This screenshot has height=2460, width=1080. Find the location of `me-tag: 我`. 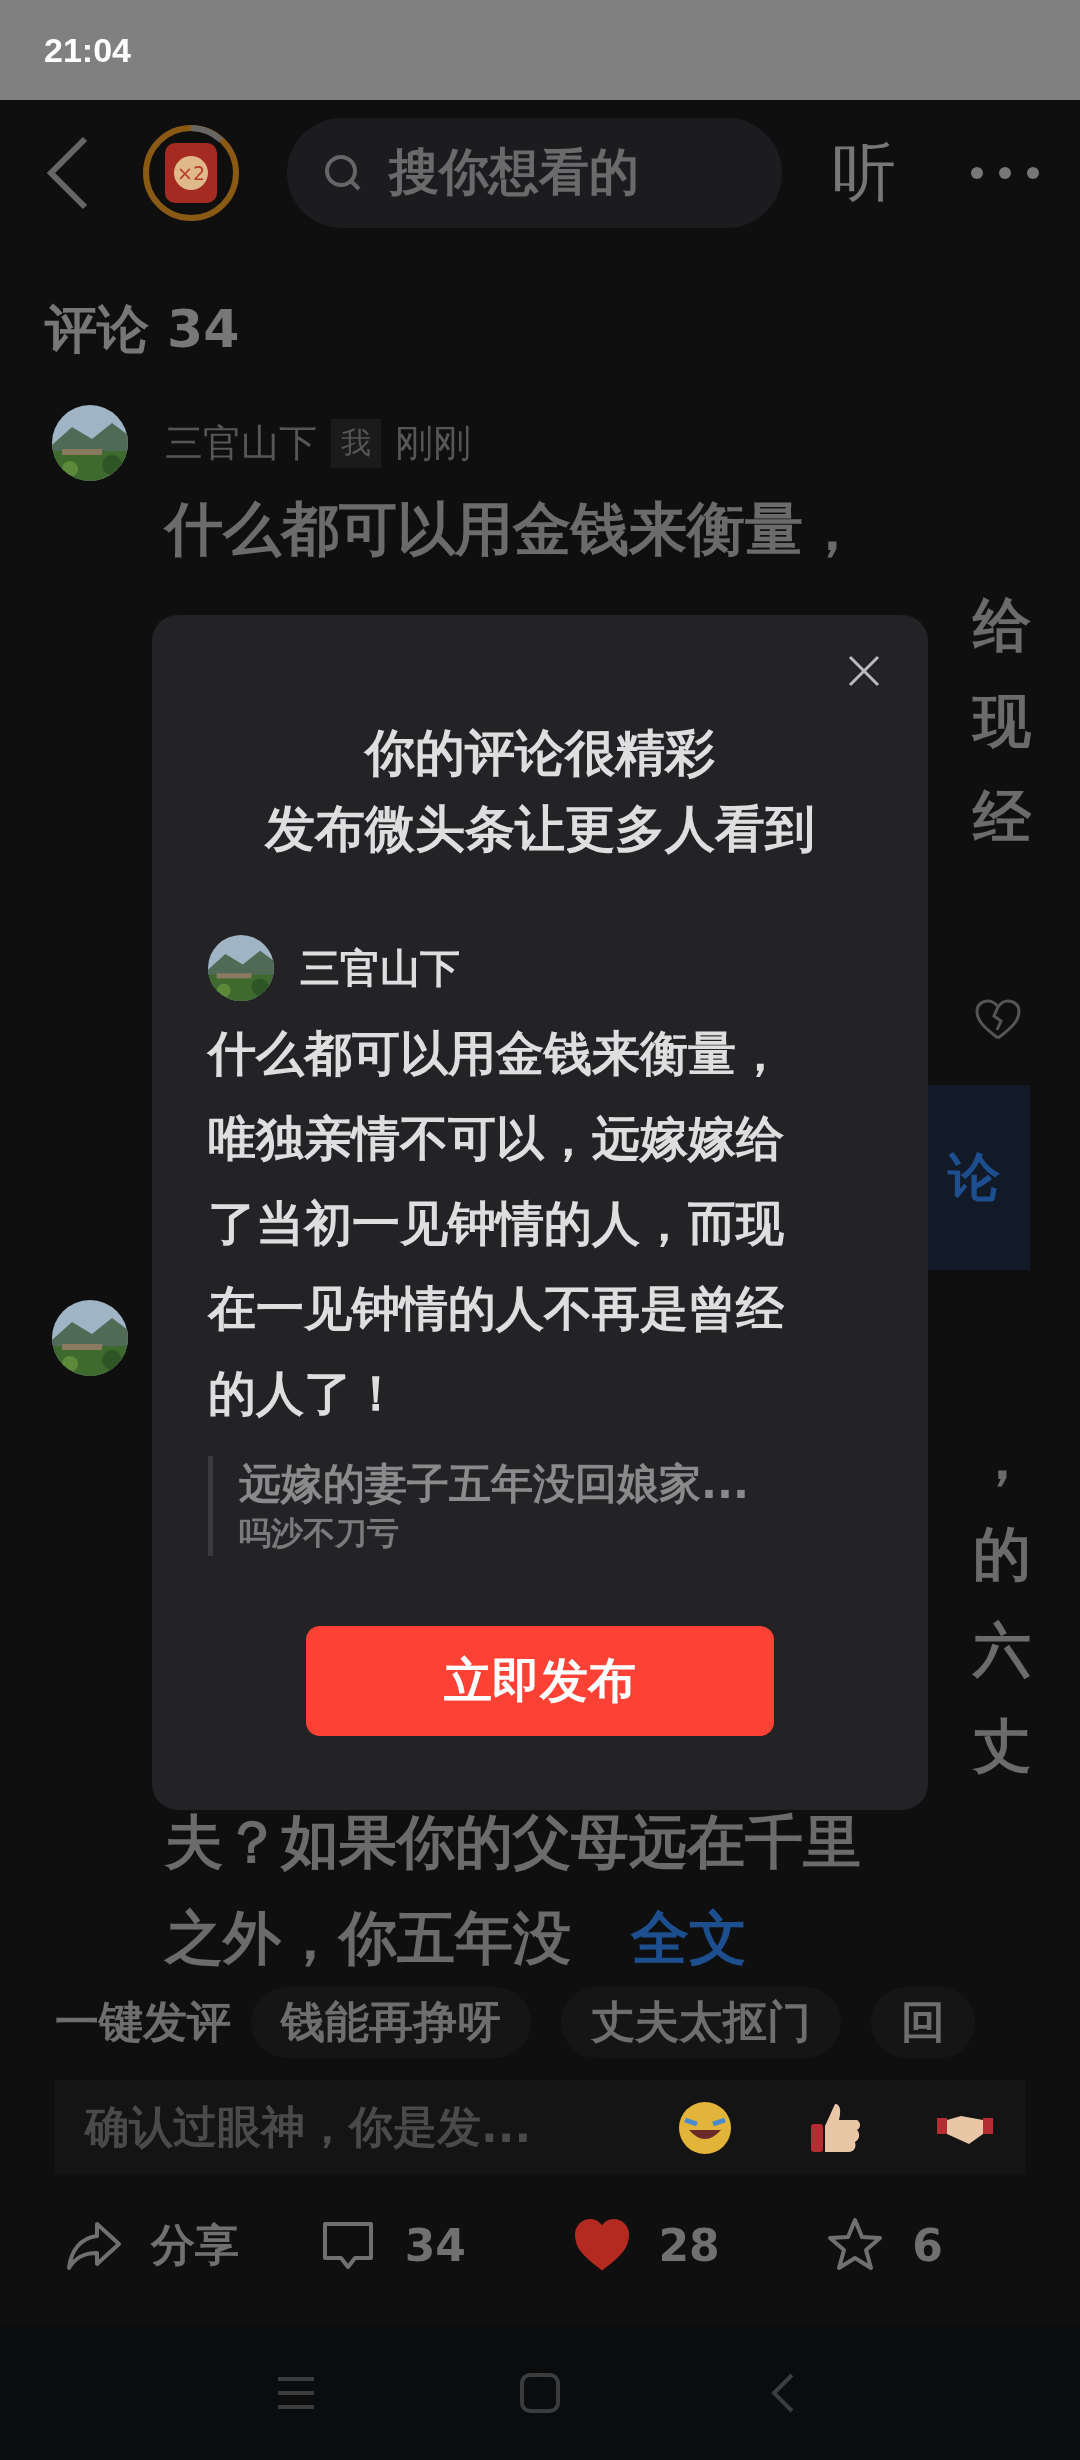

me-tag: 我 is located at coordinates (356, 443).